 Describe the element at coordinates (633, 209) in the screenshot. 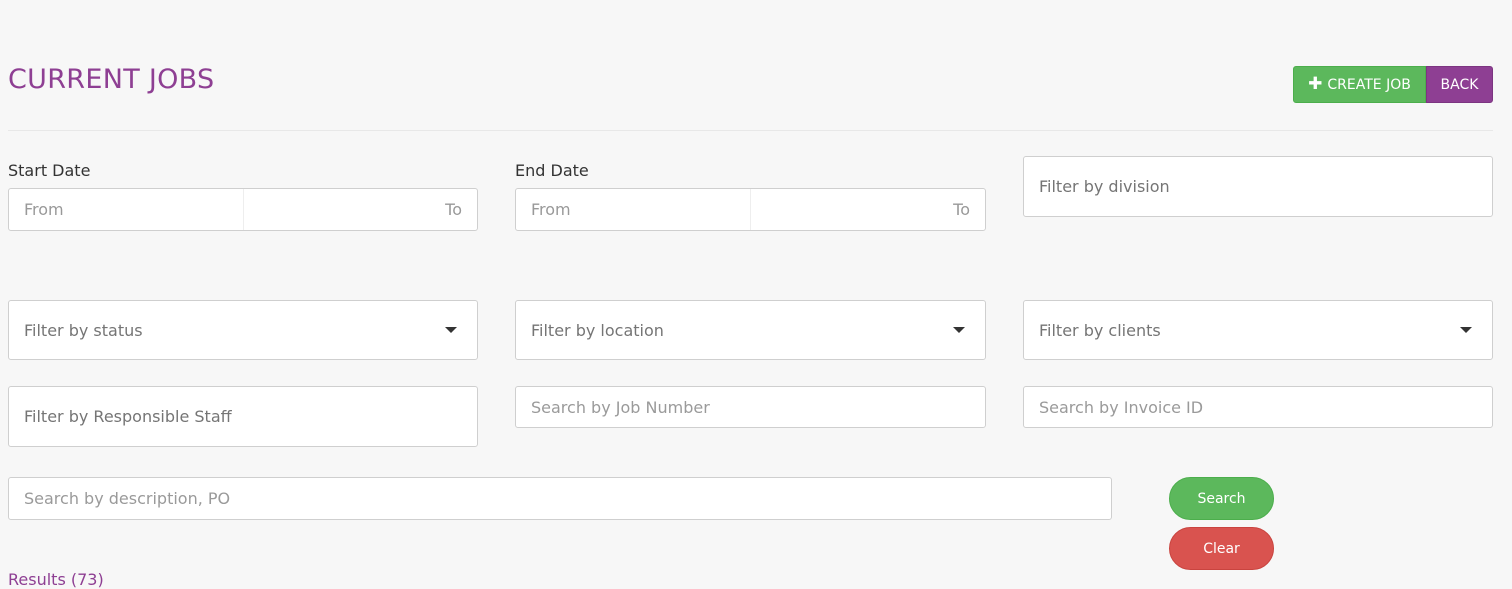

I see `end-date-from-input: From` at that location.